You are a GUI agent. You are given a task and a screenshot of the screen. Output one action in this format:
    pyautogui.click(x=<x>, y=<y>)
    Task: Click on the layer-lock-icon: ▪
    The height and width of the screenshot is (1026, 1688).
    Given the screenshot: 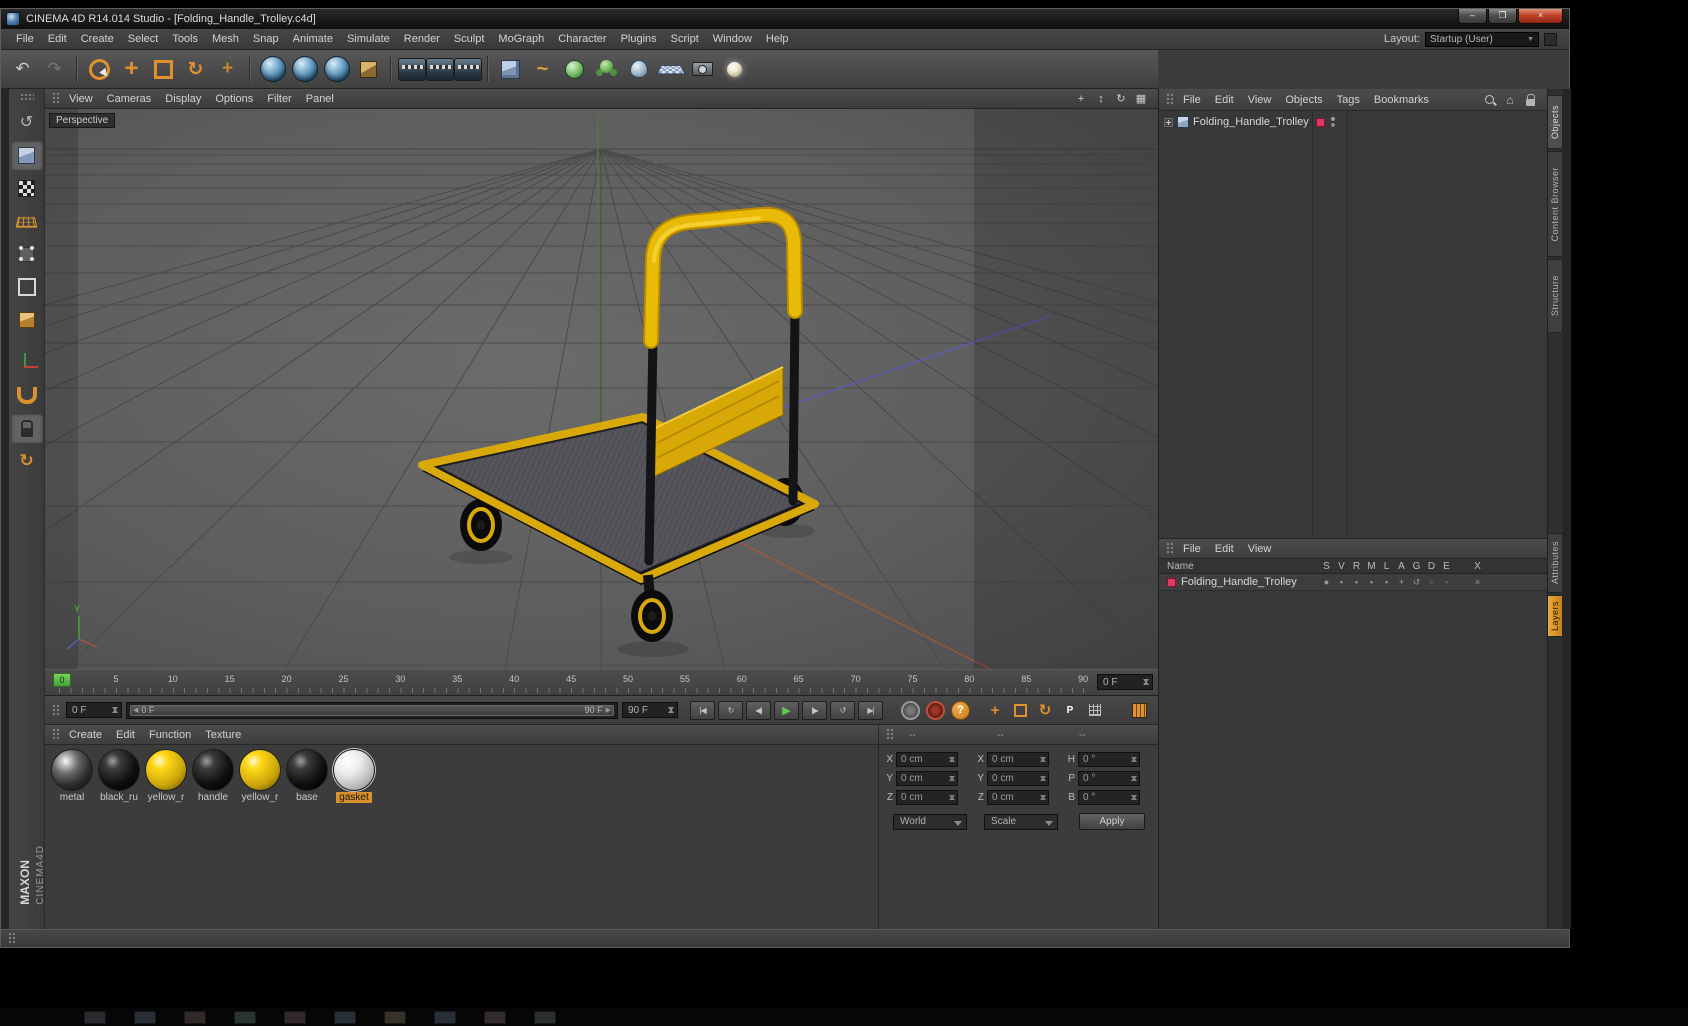 What is the action you would take?
    pyautogui.click(x=1386, y=582)
    